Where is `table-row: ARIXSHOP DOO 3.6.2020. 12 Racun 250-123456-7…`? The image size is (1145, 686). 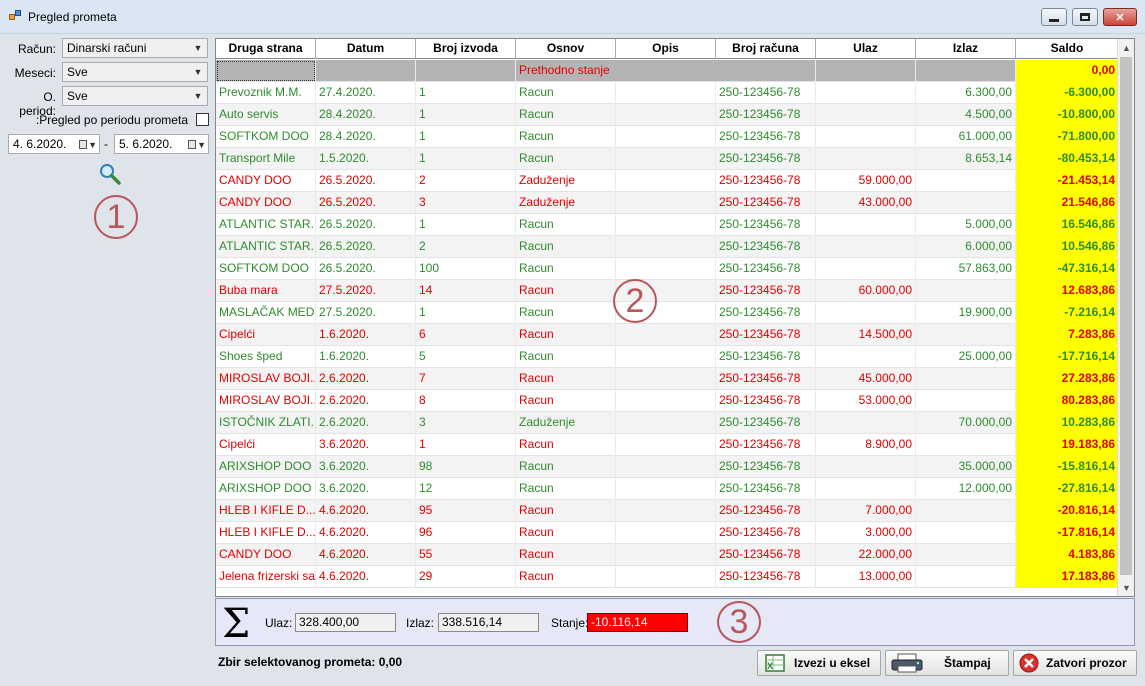
table-row: ARIXSHOP DOO 3.6.2020. 12 Racun 250-123456-7… is located at coordinates (667, 489).